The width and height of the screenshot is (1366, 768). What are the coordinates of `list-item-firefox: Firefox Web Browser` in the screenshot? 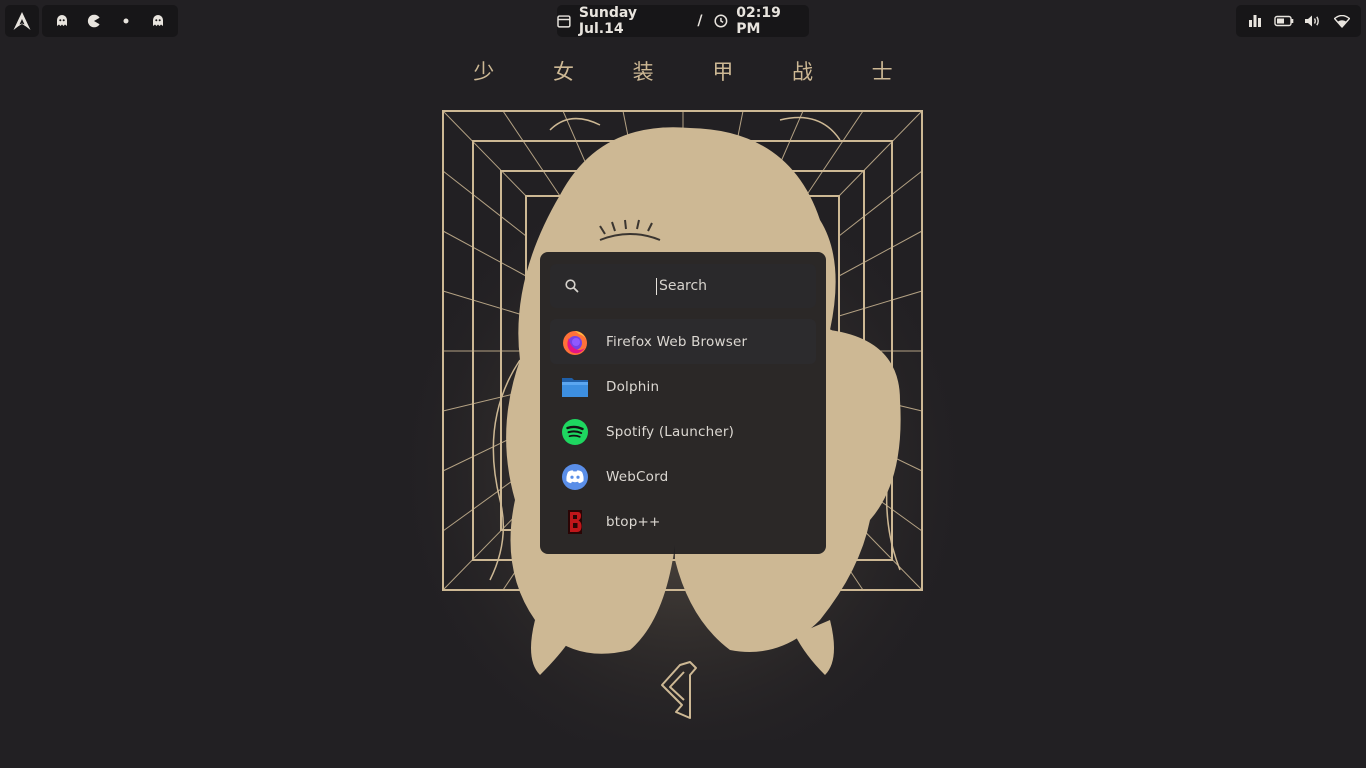 It's located at (683, 341).